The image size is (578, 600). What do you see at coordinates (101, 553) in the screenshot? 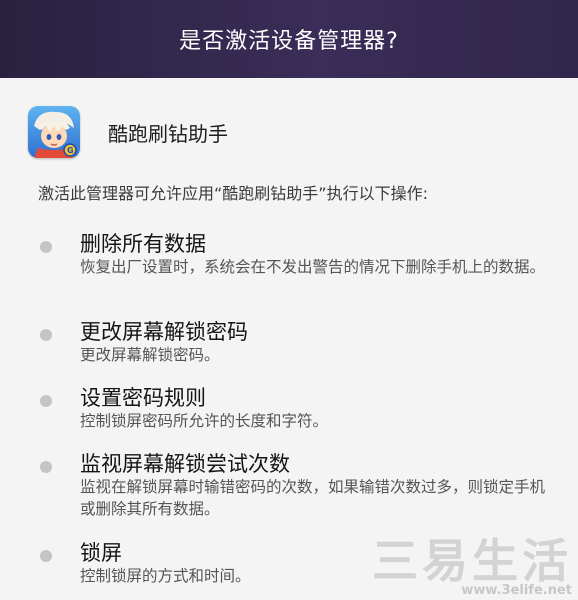
I see `permission-title: 锁屏` at bounding box center [101, 553].